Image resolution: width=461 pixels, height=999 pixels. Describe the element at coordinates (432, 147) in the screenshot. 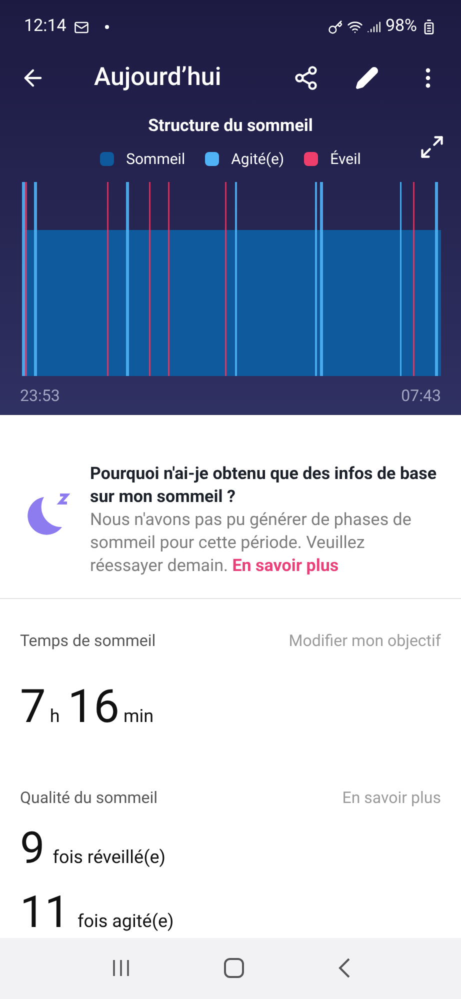

I see `expand-icon` at that location.